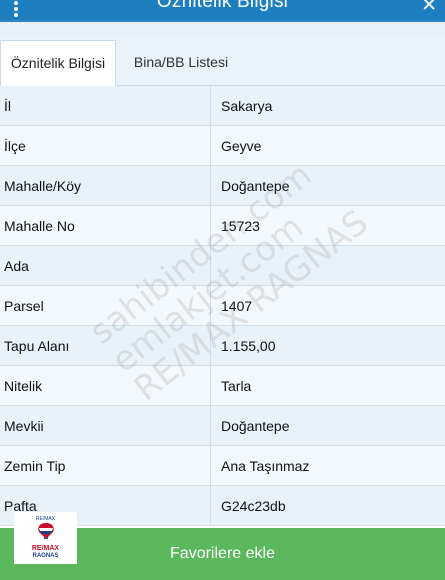 The height and width of the screenshot is (580, 445). What do you see at coordinates (7, 106) in the screenshot?
I see `row-label: İl` at bounding box center [7, 106].